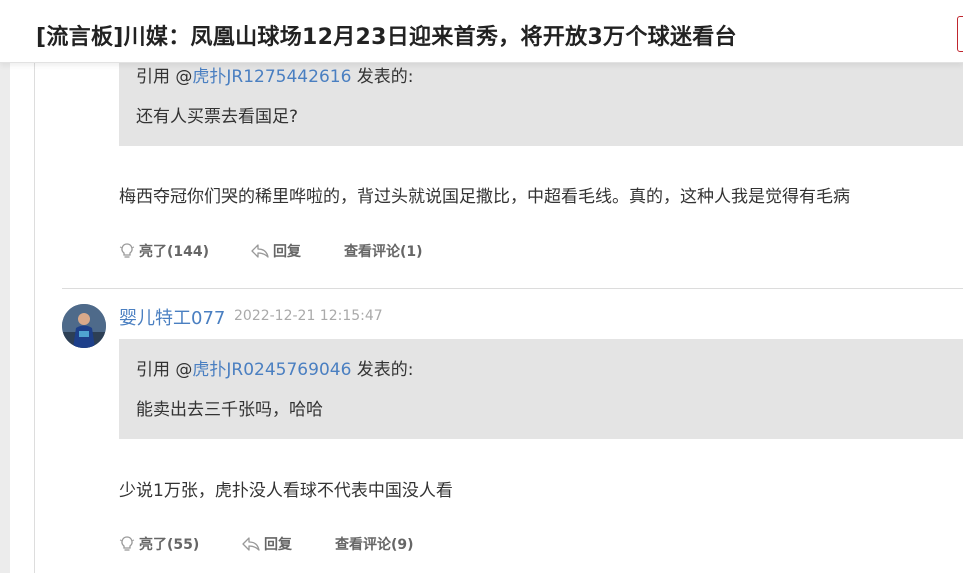  Describe the element at coordinates (84, 326) in the screenshot. I see `user-avatar` at that location.